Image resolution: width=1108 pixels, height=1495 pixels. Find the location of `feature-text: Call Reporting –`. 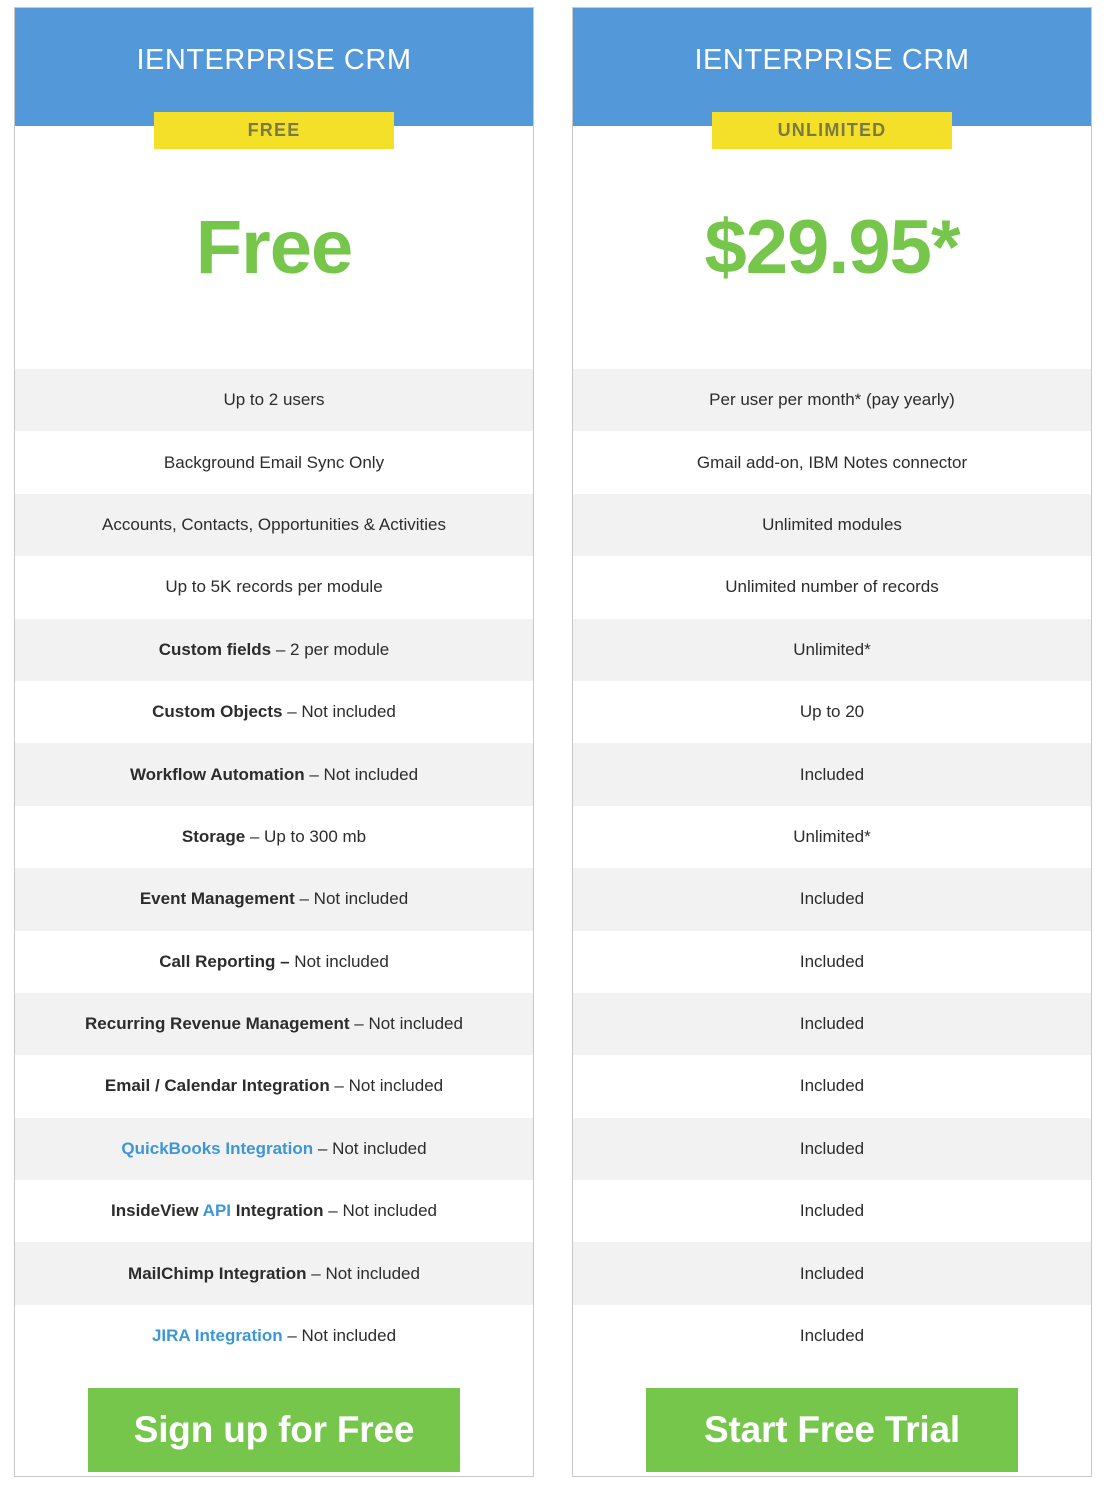

feature-text: Call Reporting – is located at coordinates (224, 961).